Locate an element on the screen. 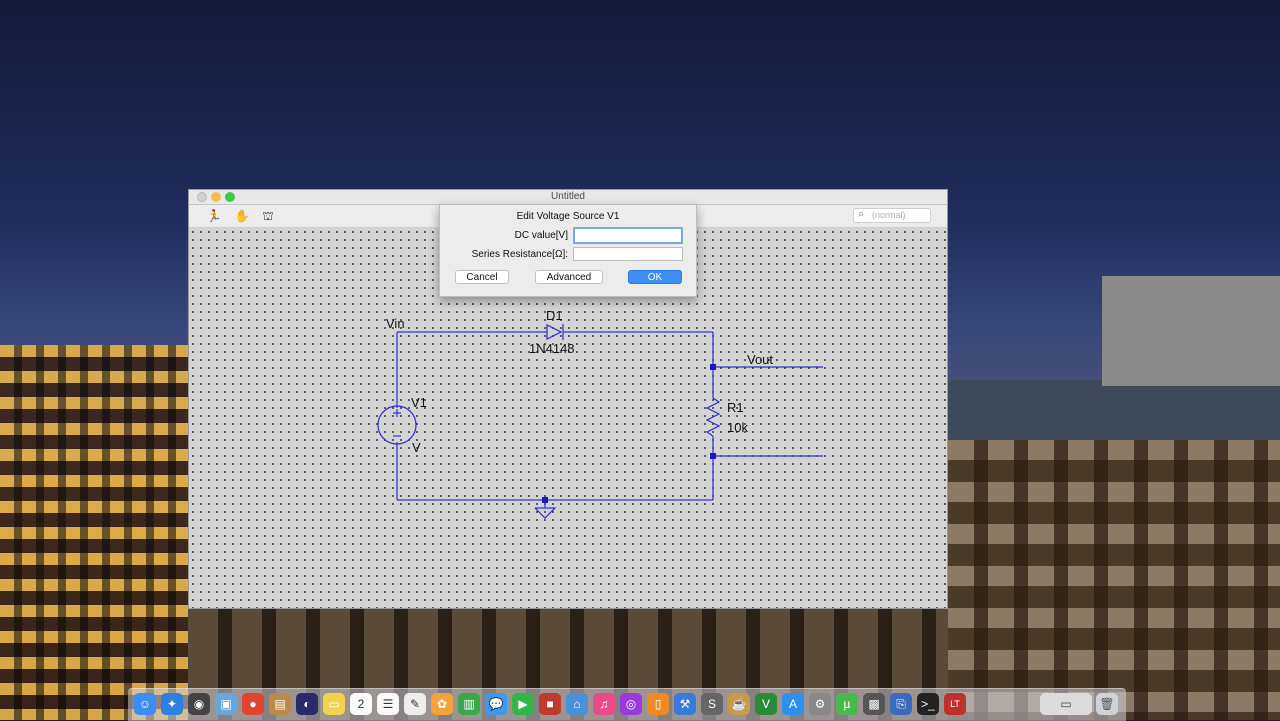 This screenshot has height=721, width=1280. window-titlebar: Untitled is located at coordinates (568, 197).